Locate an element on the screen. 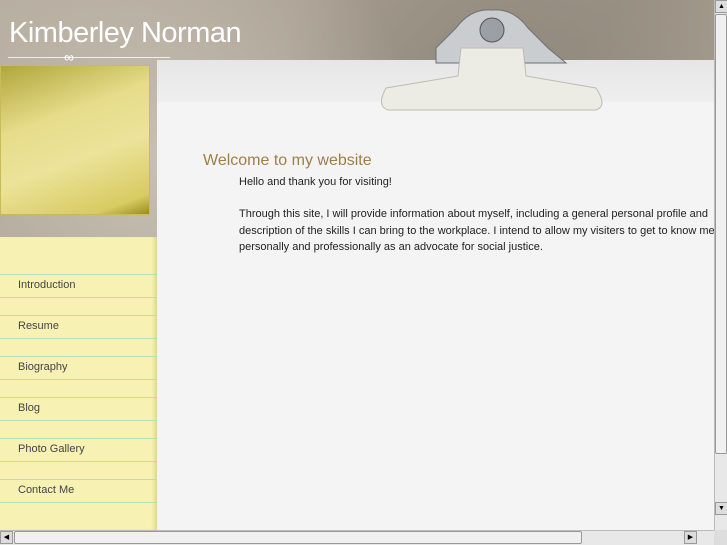 This screenshot has height=545, width=727. nav-label: Photo Gallery is located at coordinates (51, 449).